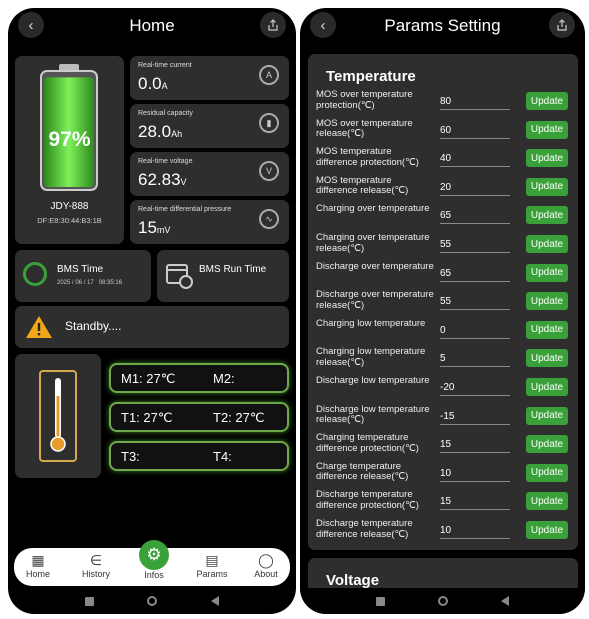 The height and width of the screenshot is (619, 589). I want to click on voltage-gauge-icon: V, so click(269, 171).